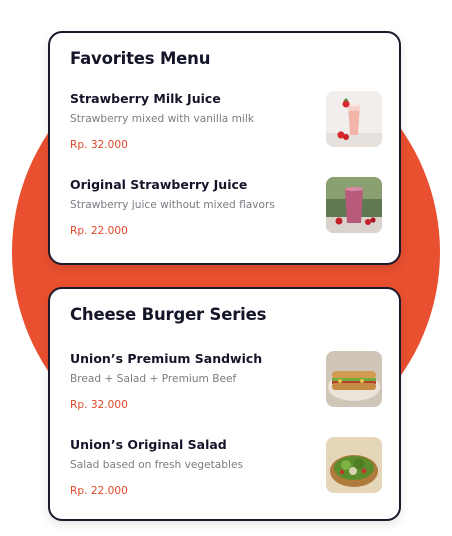 The height and width of the screenshot is (536, 452). I want to click on section-title: Cheese Burger Series, so click(168, 314).